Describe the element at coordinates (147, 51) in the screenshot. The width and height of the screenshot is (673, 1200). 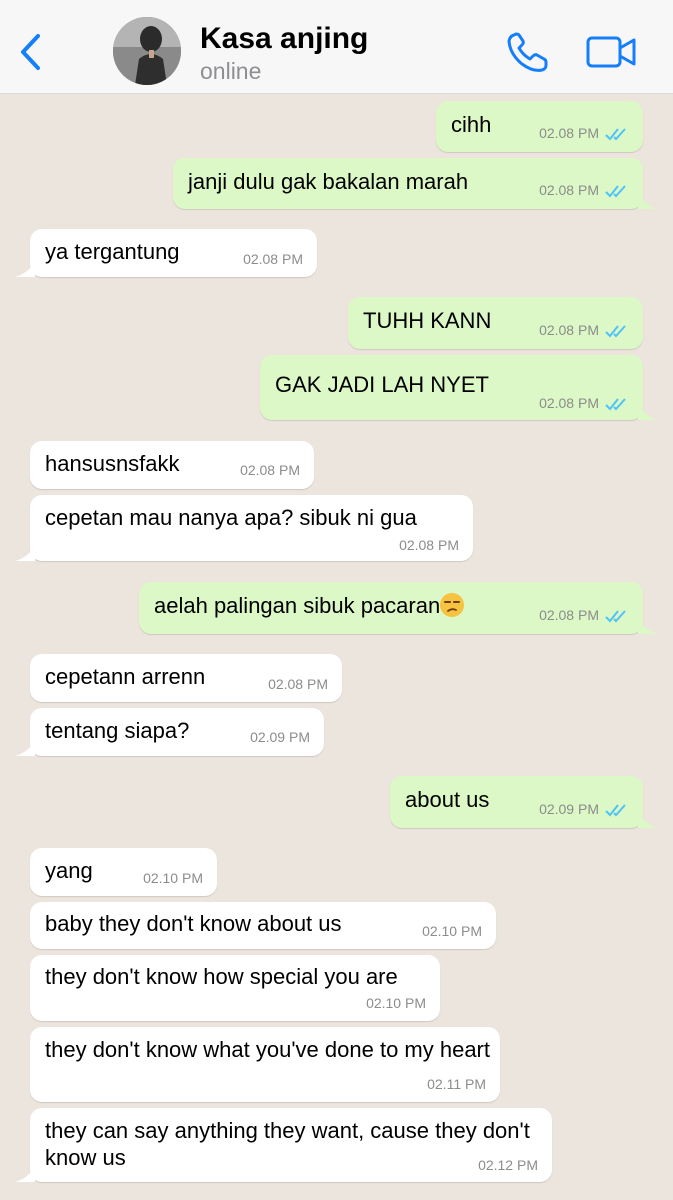
I see `contact-avatar` at that location.